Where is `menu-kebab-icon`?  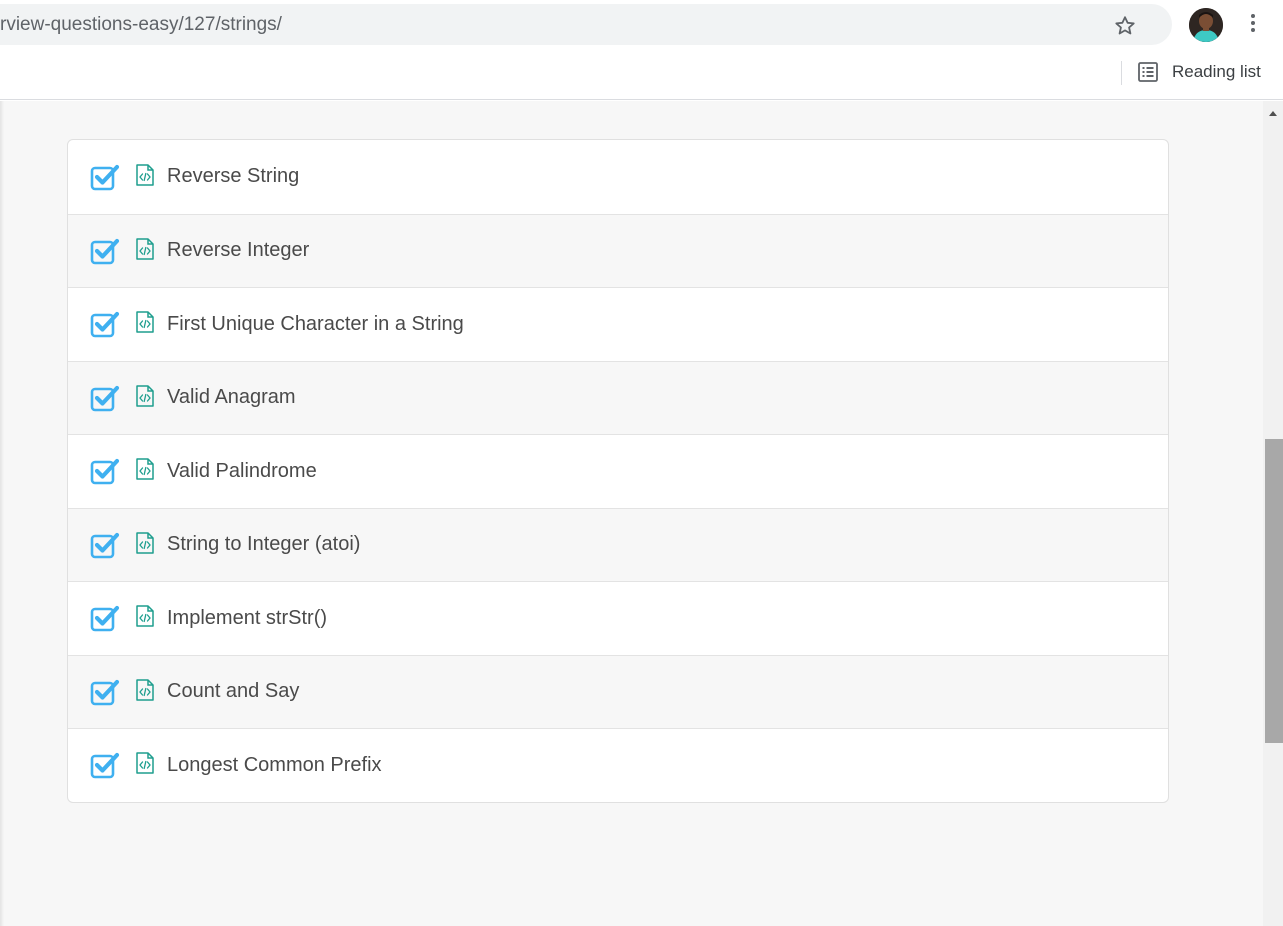 menu-kebab-icon is located at coordinates (1253, 23).